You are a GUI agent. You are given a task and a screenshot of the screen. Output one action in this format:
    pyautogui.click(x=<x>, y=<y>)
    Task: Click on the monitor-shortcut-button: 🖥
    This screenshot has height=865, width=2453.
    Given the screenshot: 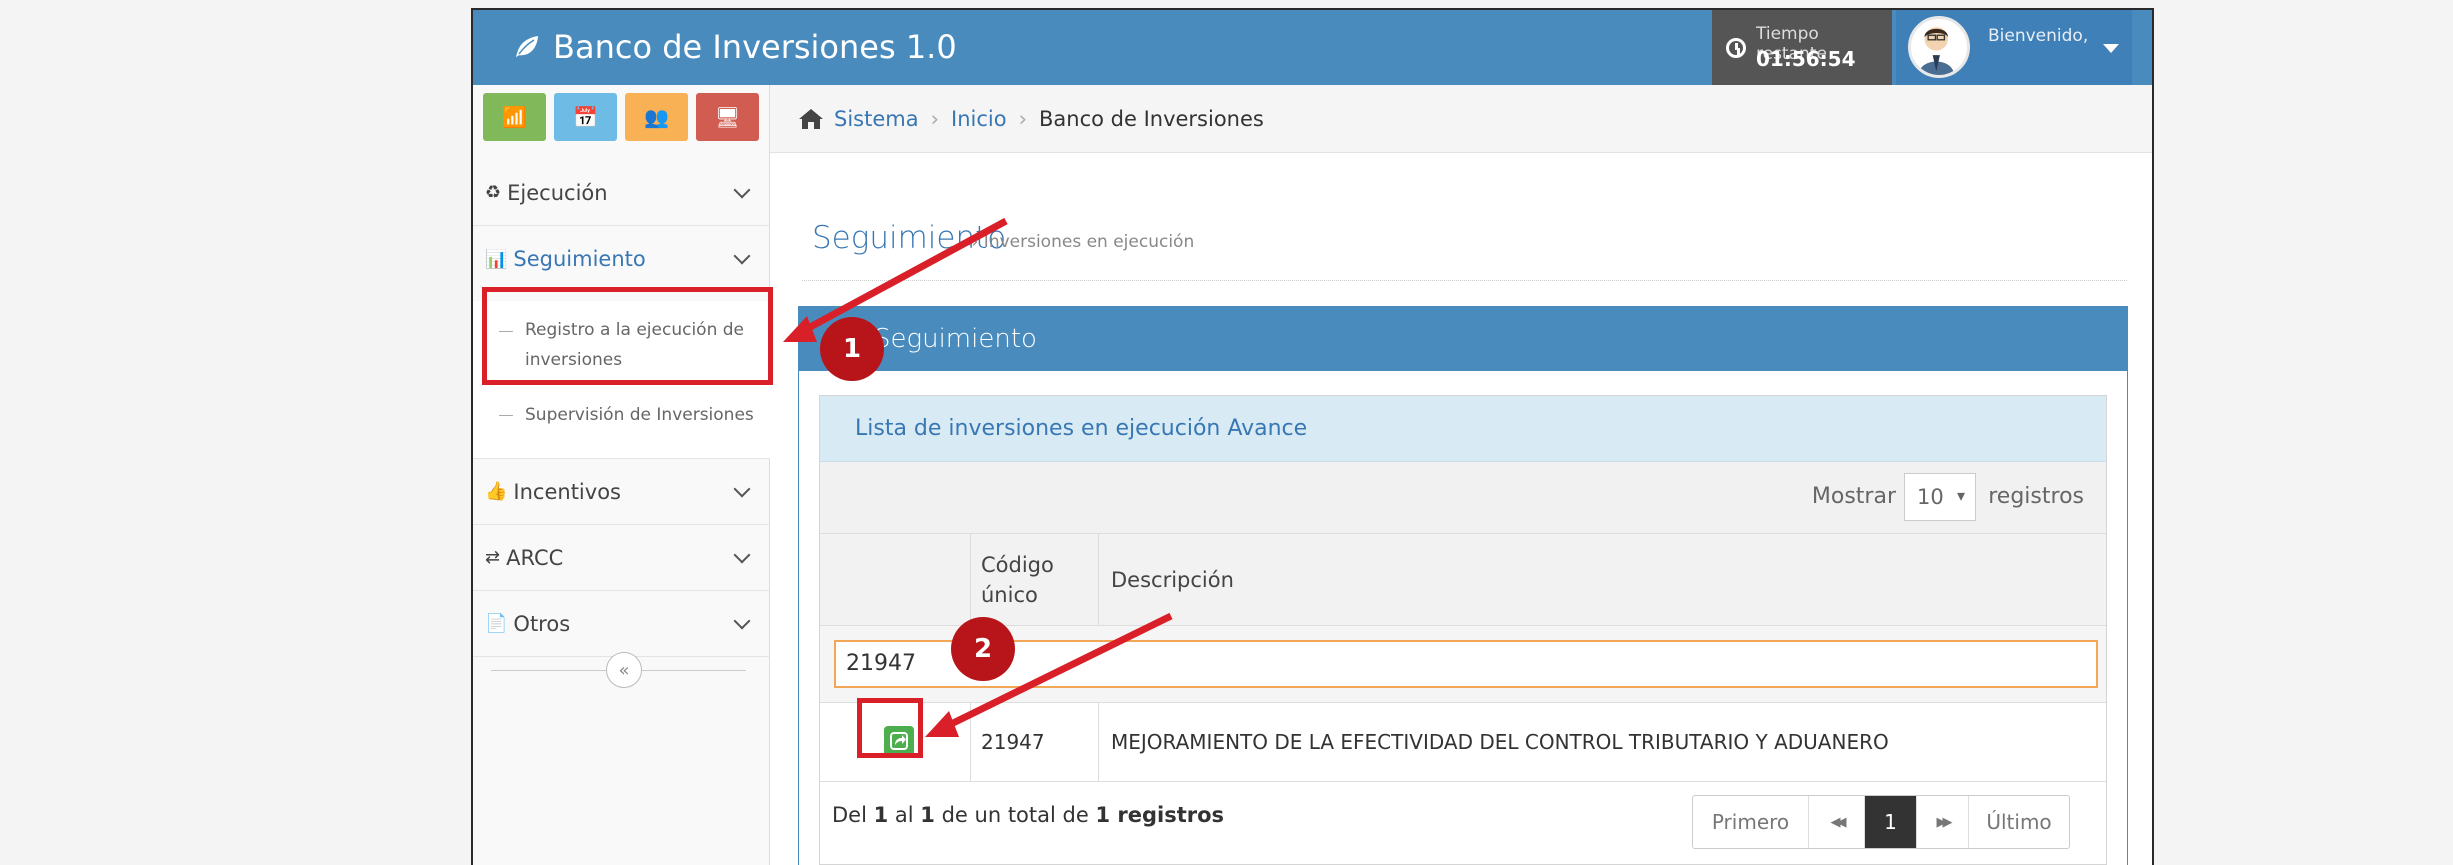 What is the action you would take?
    pyautogui.click(x=727, y=117)
    